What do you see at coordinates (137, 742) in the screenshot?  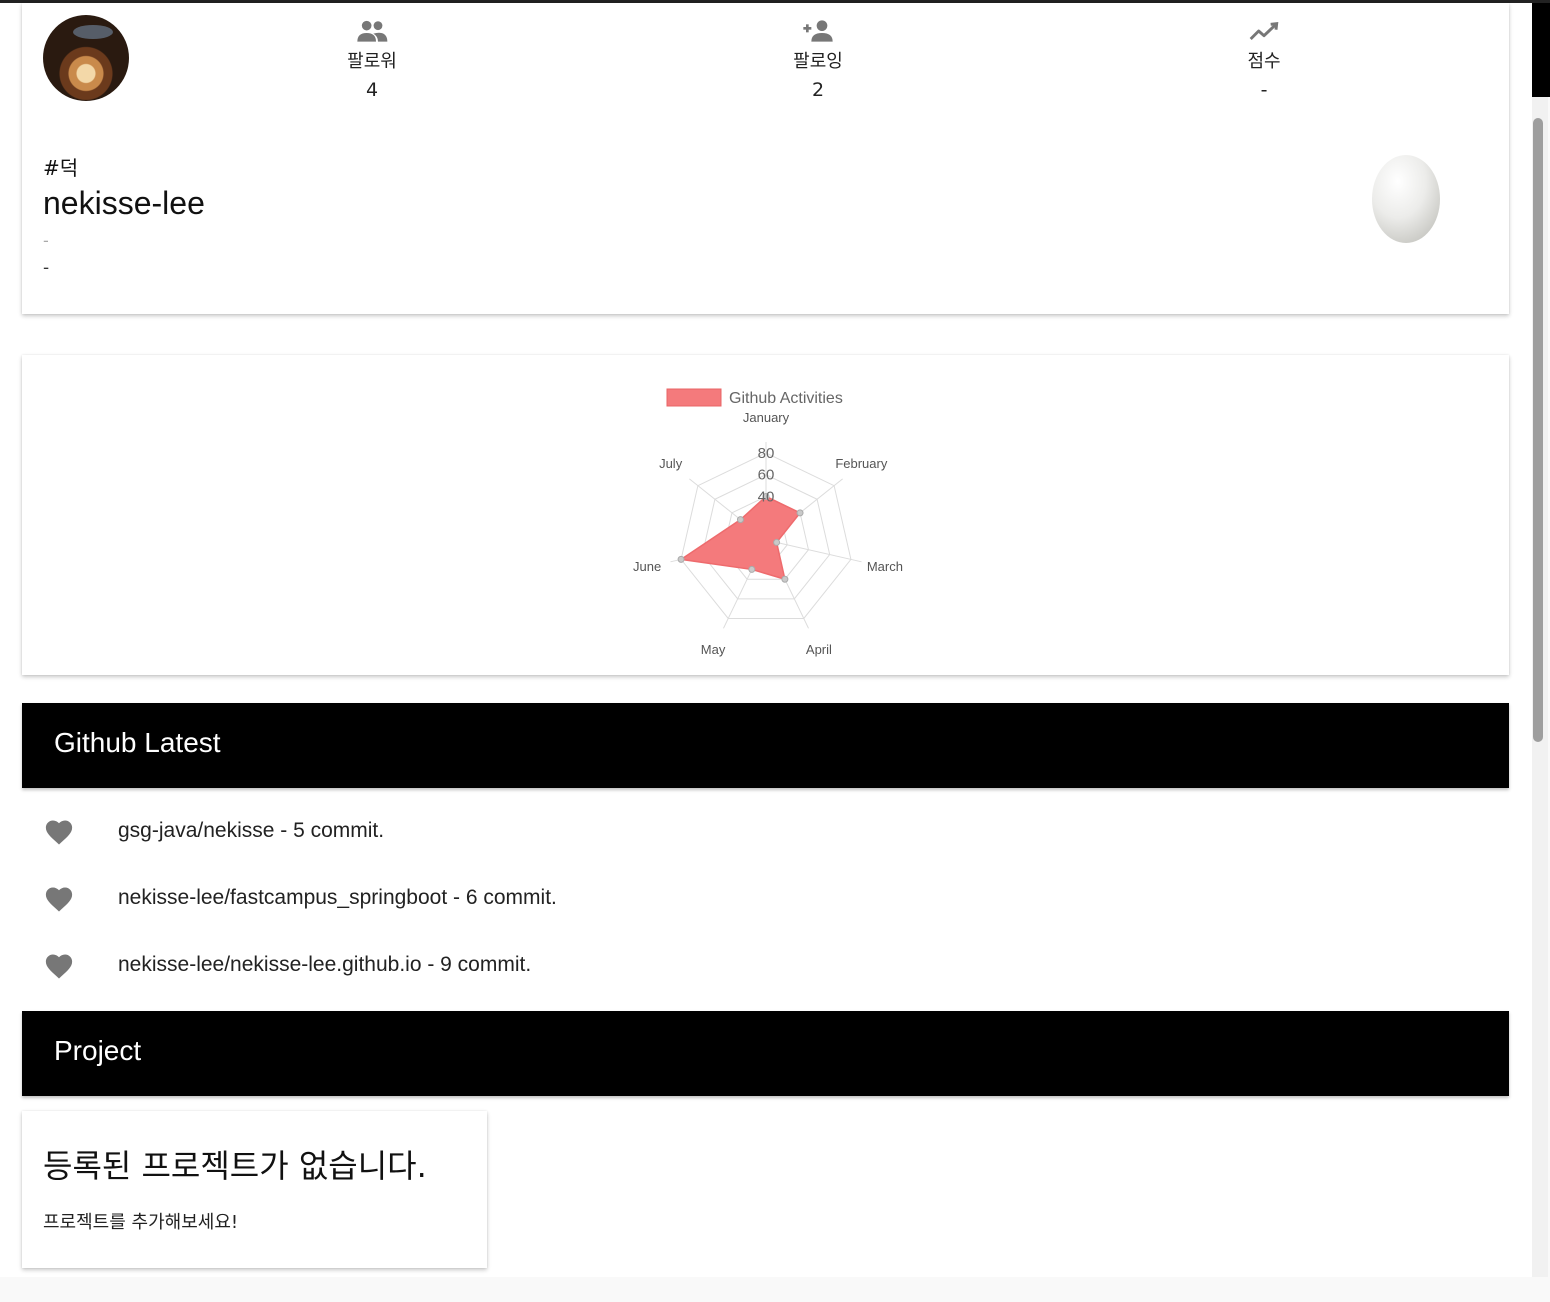 I see `github-latest-title: Github Latest` at bounding box center [137, 742].